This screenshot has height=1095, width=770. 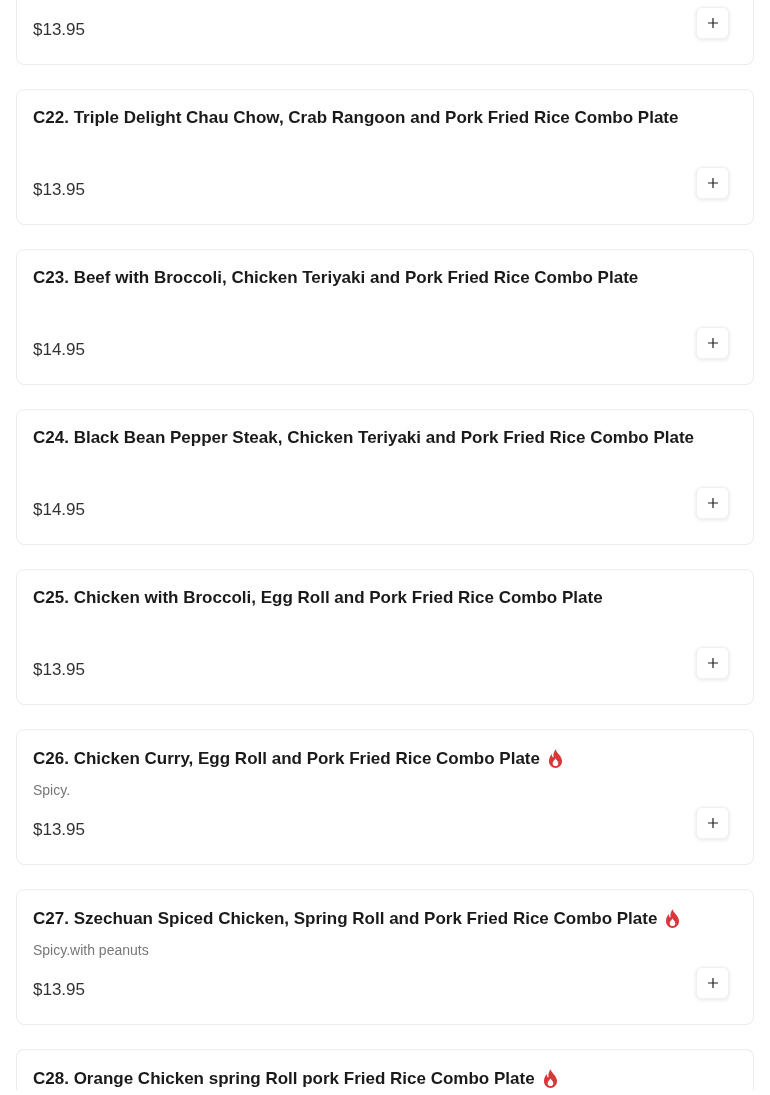 What do you see at coordinates (364, 437) in the screenshot?
I see `item-title: C24. Black Bean Pepper Steak, Chicken Teriyaki and Pork Fried Rice Combo Plate` at bounding box center [364, 437].